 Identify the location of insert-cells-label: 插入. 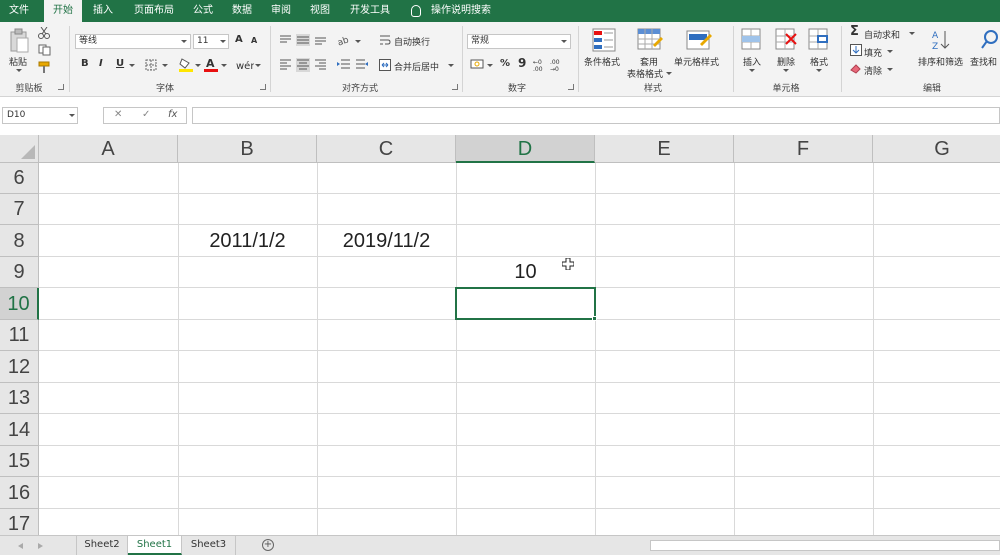
(752, 61).